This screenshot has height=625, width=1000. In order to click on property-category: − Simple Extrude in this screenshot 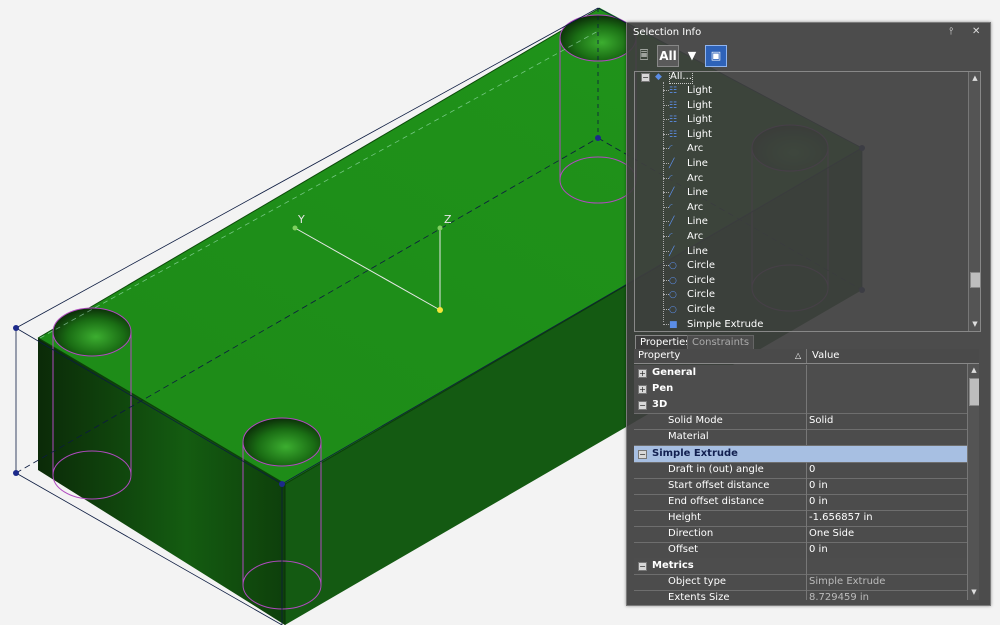, I will do `click(800, 454)`.